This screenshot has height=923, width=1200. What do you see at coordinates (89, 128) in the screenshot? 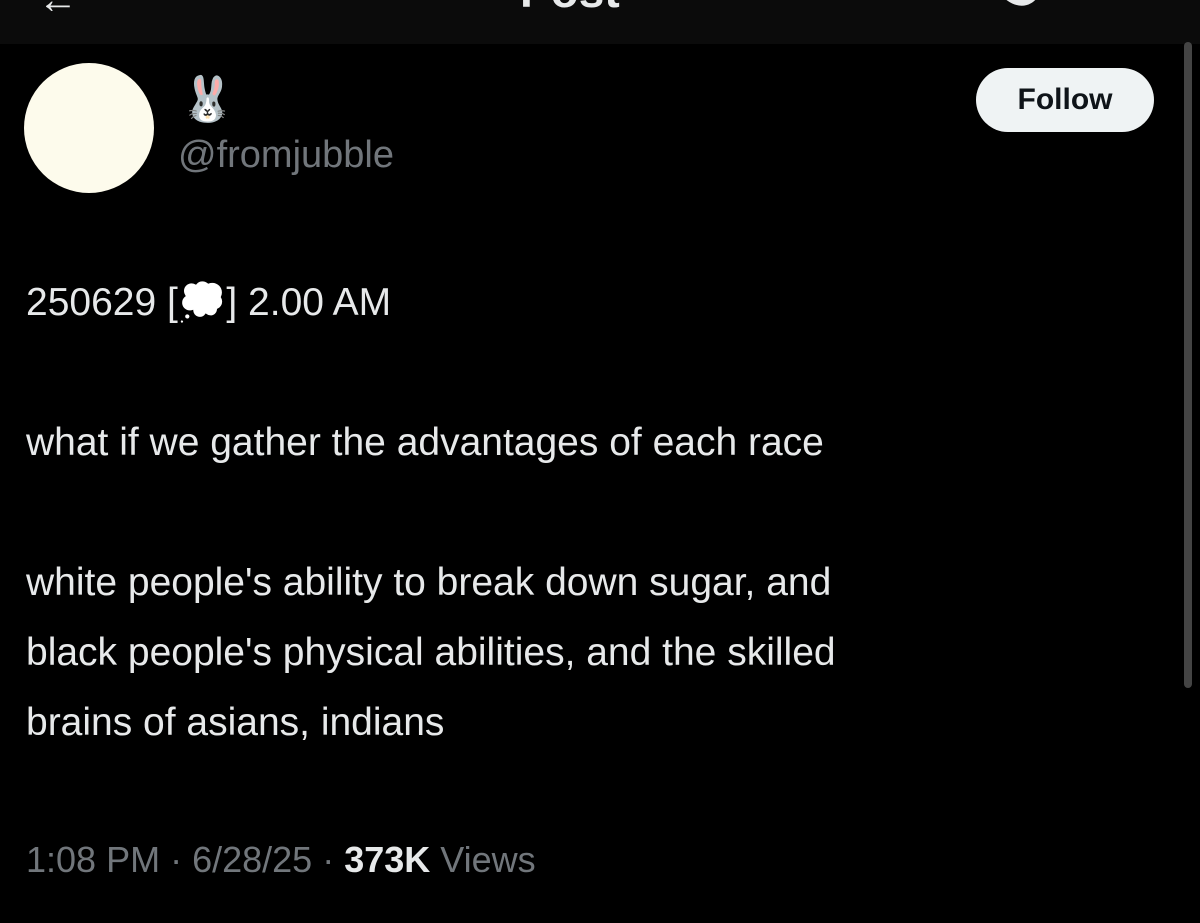
I see `avatar` at bounding box center [89, 128].